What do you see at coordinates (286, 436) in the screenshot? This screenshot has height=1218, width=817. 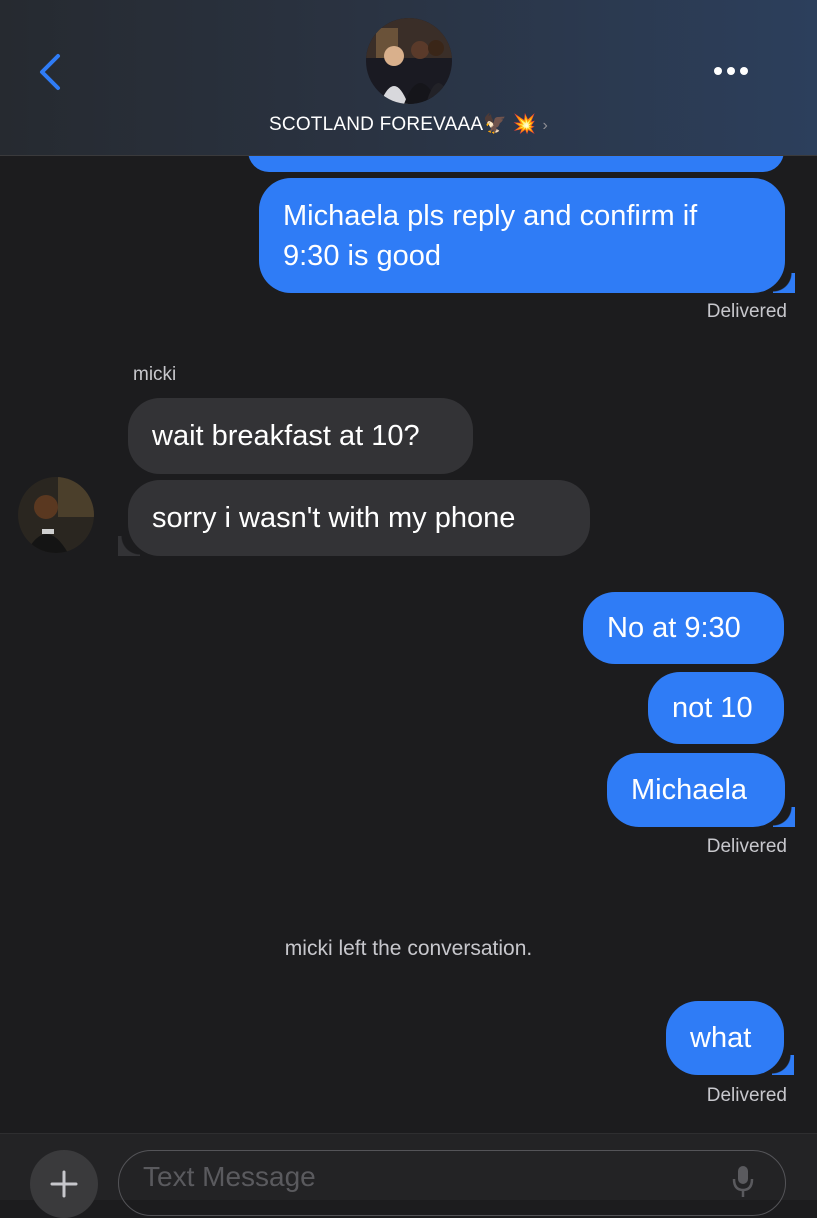 I see `message-text: wait breakfast at 10?` at bounding box center [286, 436].